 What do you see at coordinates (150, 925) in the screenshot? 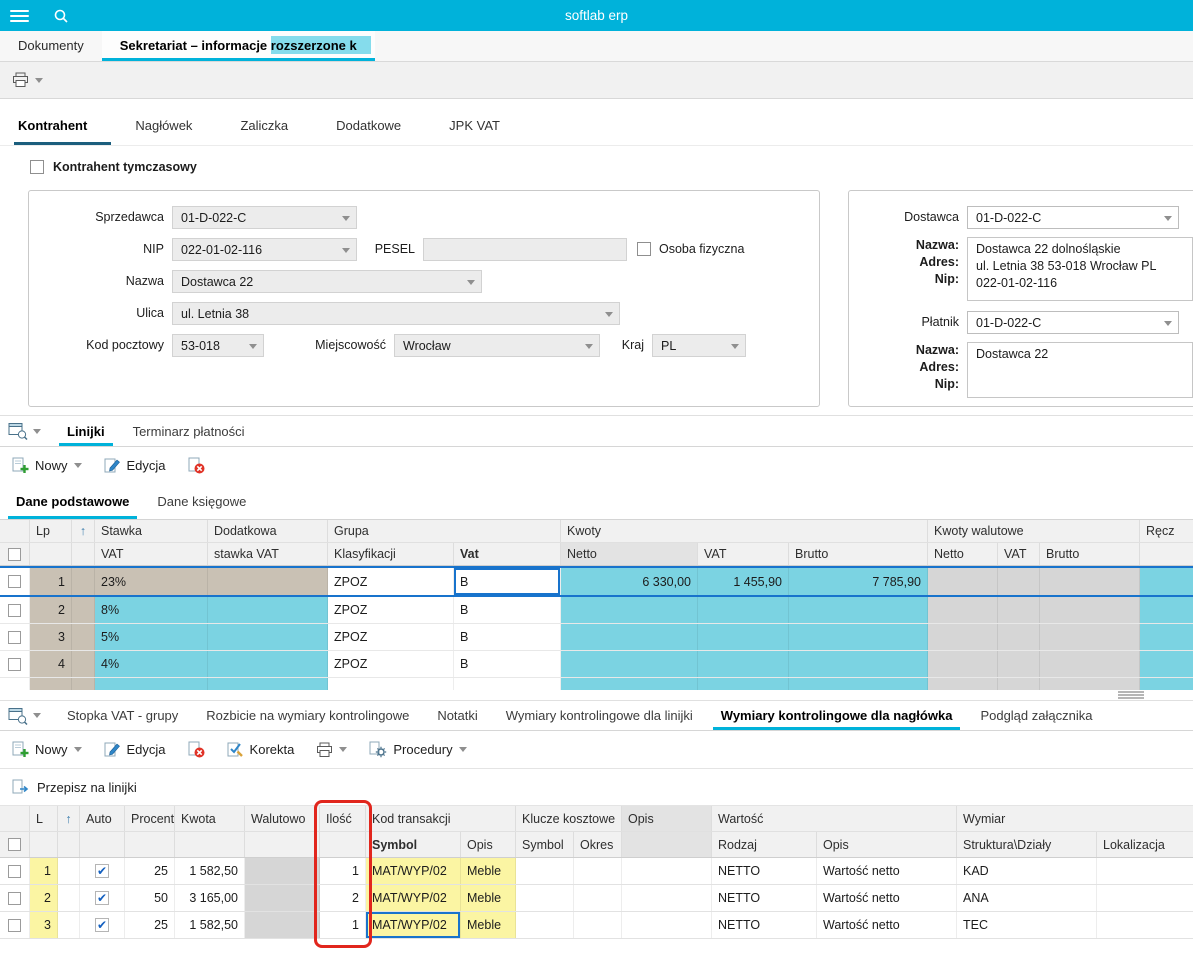
I see `cell-procent: 25` at bounding box center [150, 925].